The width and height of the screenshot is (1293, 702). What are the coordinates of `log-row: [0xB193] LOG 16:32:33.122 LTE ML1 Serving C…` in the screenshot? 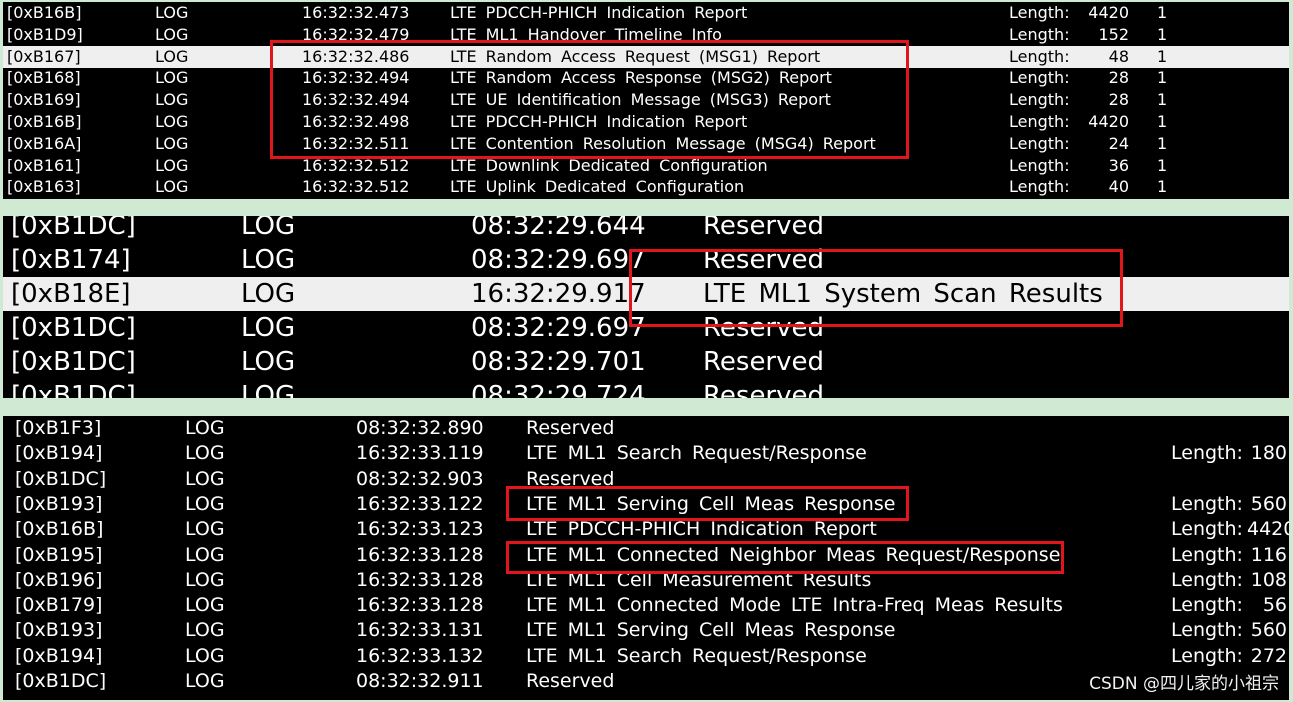 It's located at (646, 504).